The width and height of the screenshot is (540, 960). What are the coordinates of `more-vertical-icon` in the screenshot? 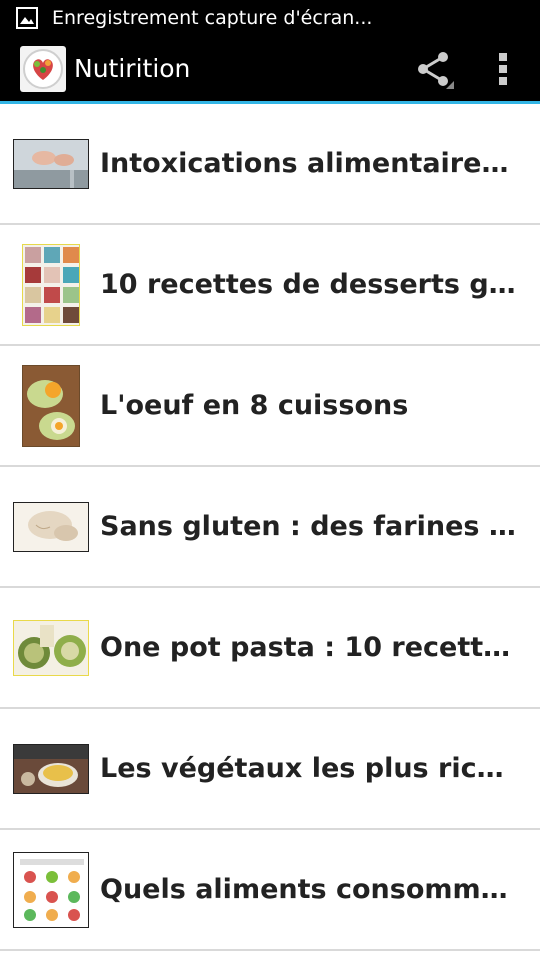 It's located at (503, 68).